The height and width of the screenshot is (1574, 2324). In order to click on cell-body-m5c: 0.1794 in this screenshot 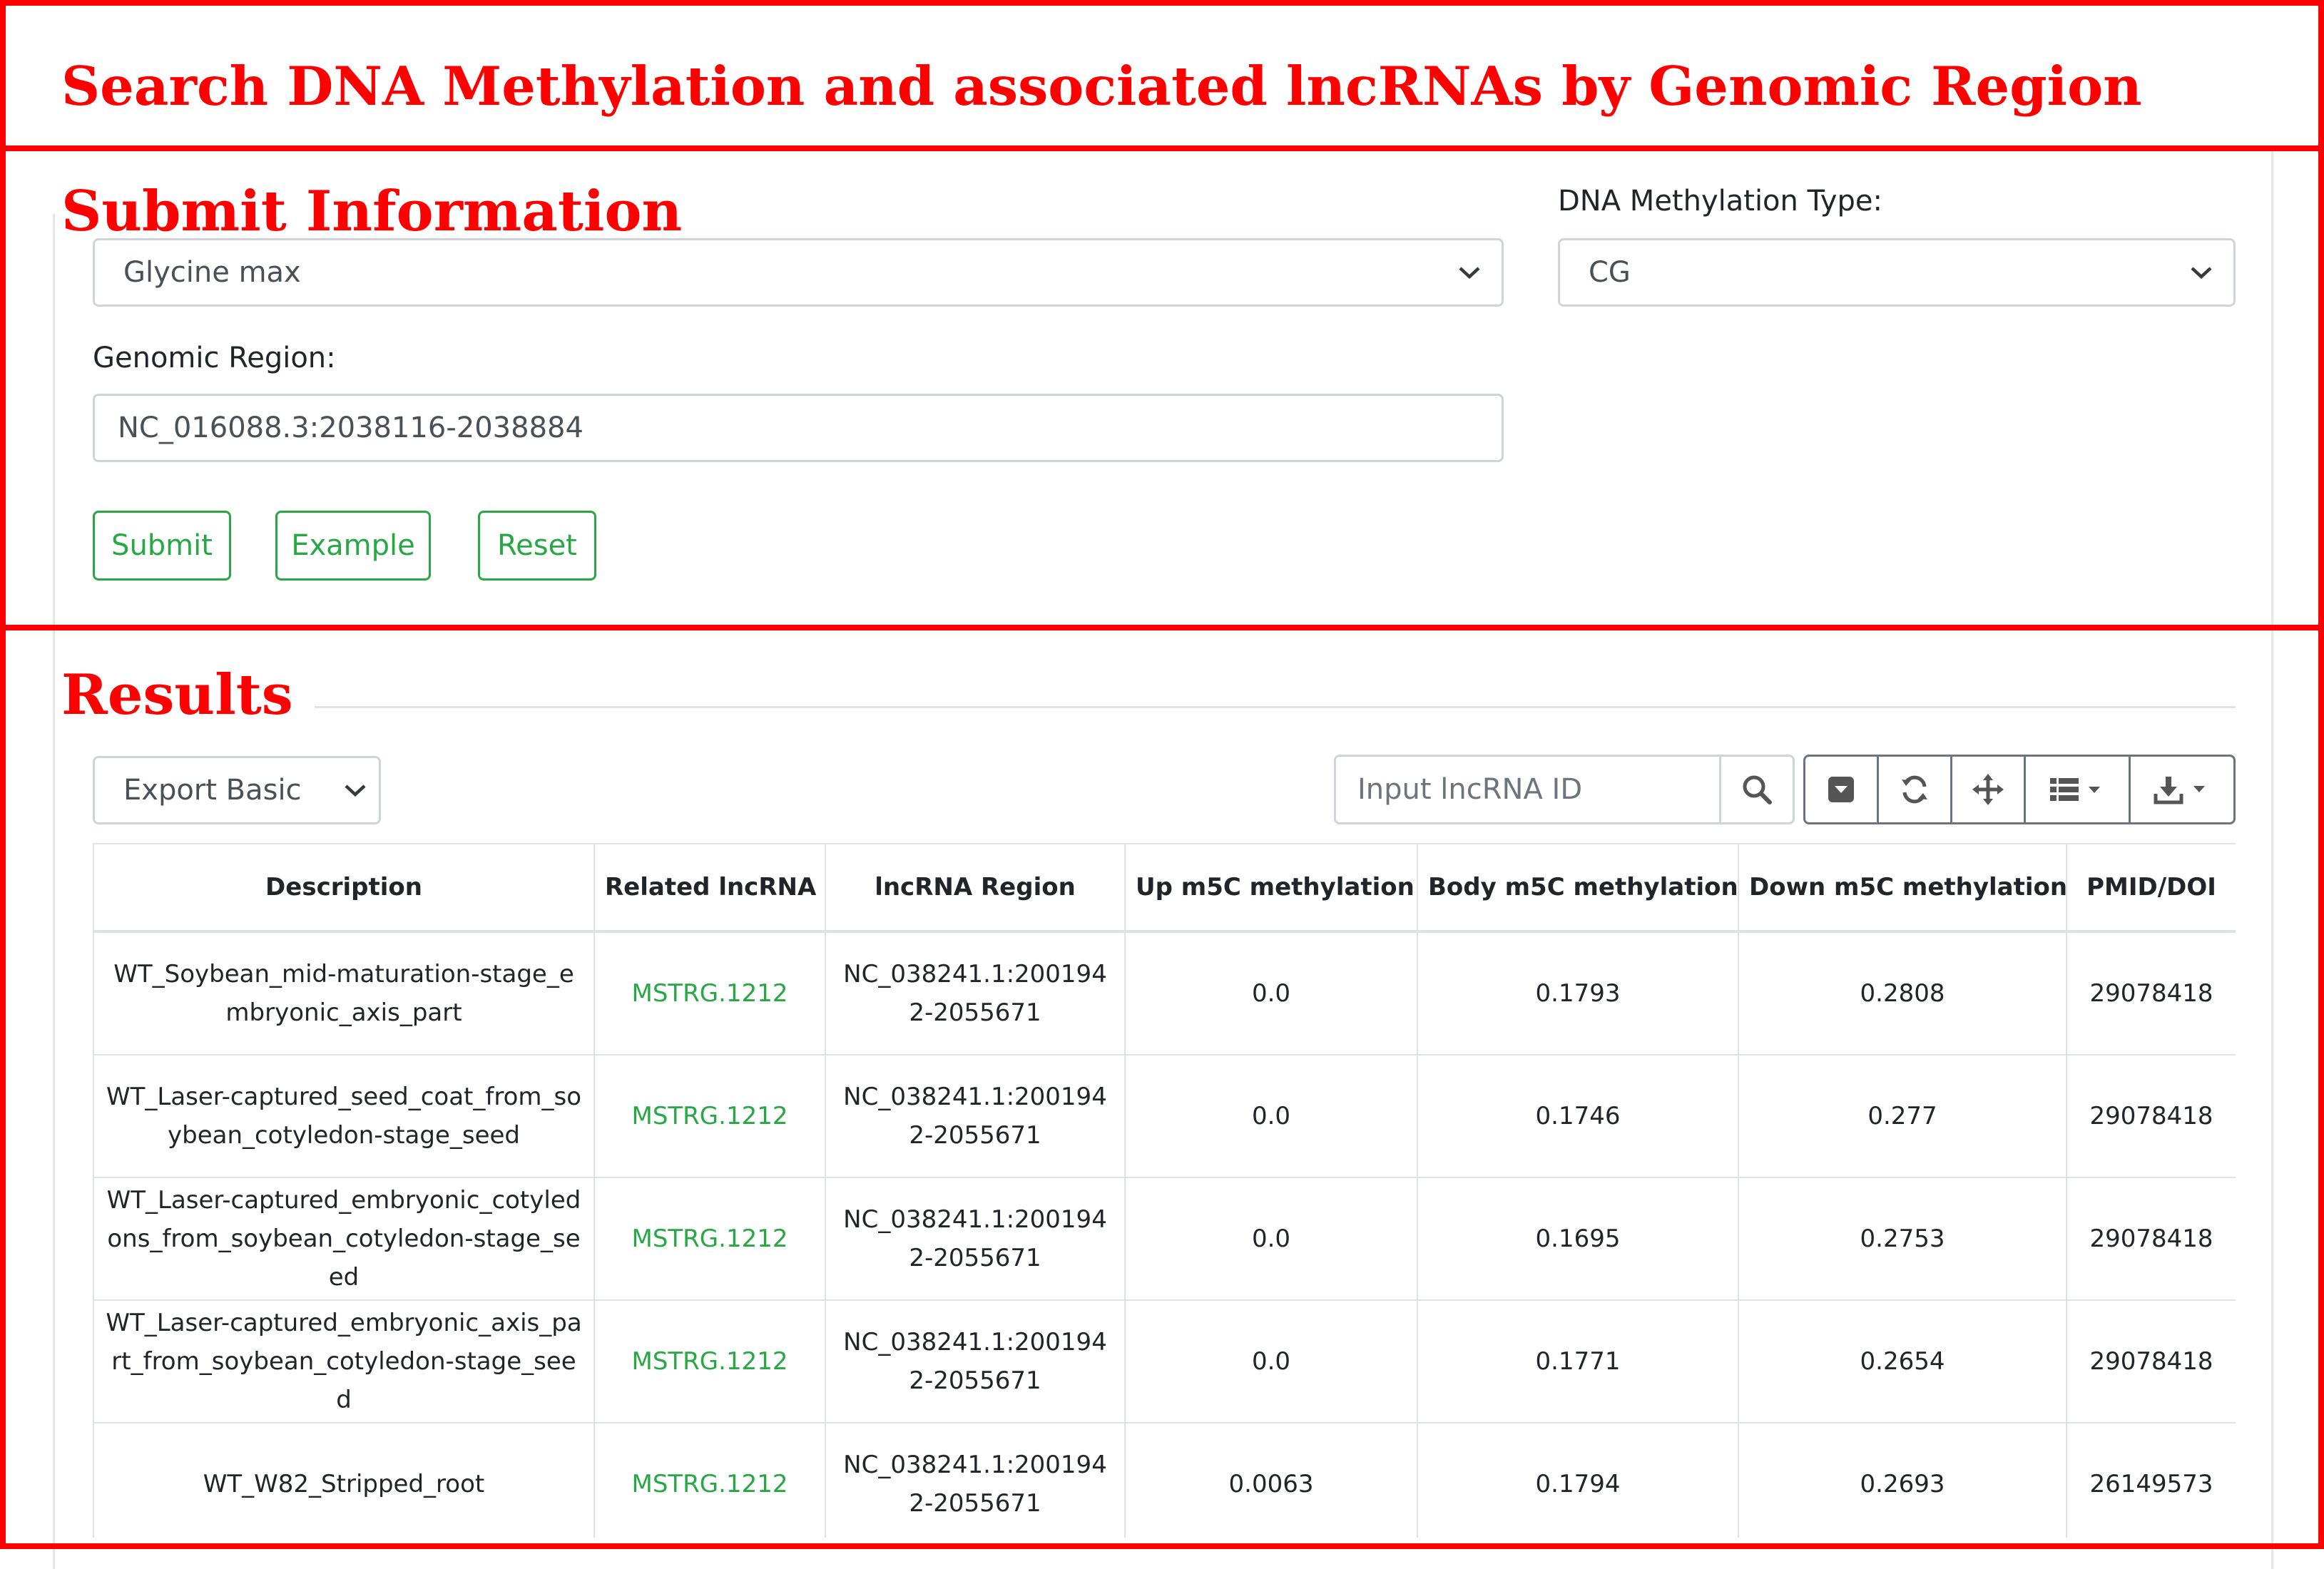, I will do `click(1578, 1480)`.